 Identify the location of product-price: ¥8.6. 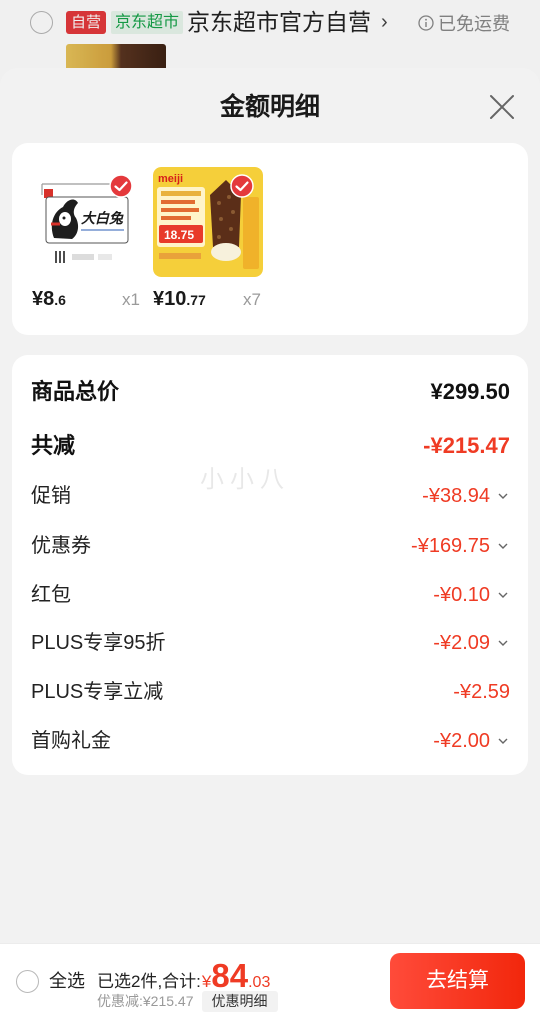
(49, 299).